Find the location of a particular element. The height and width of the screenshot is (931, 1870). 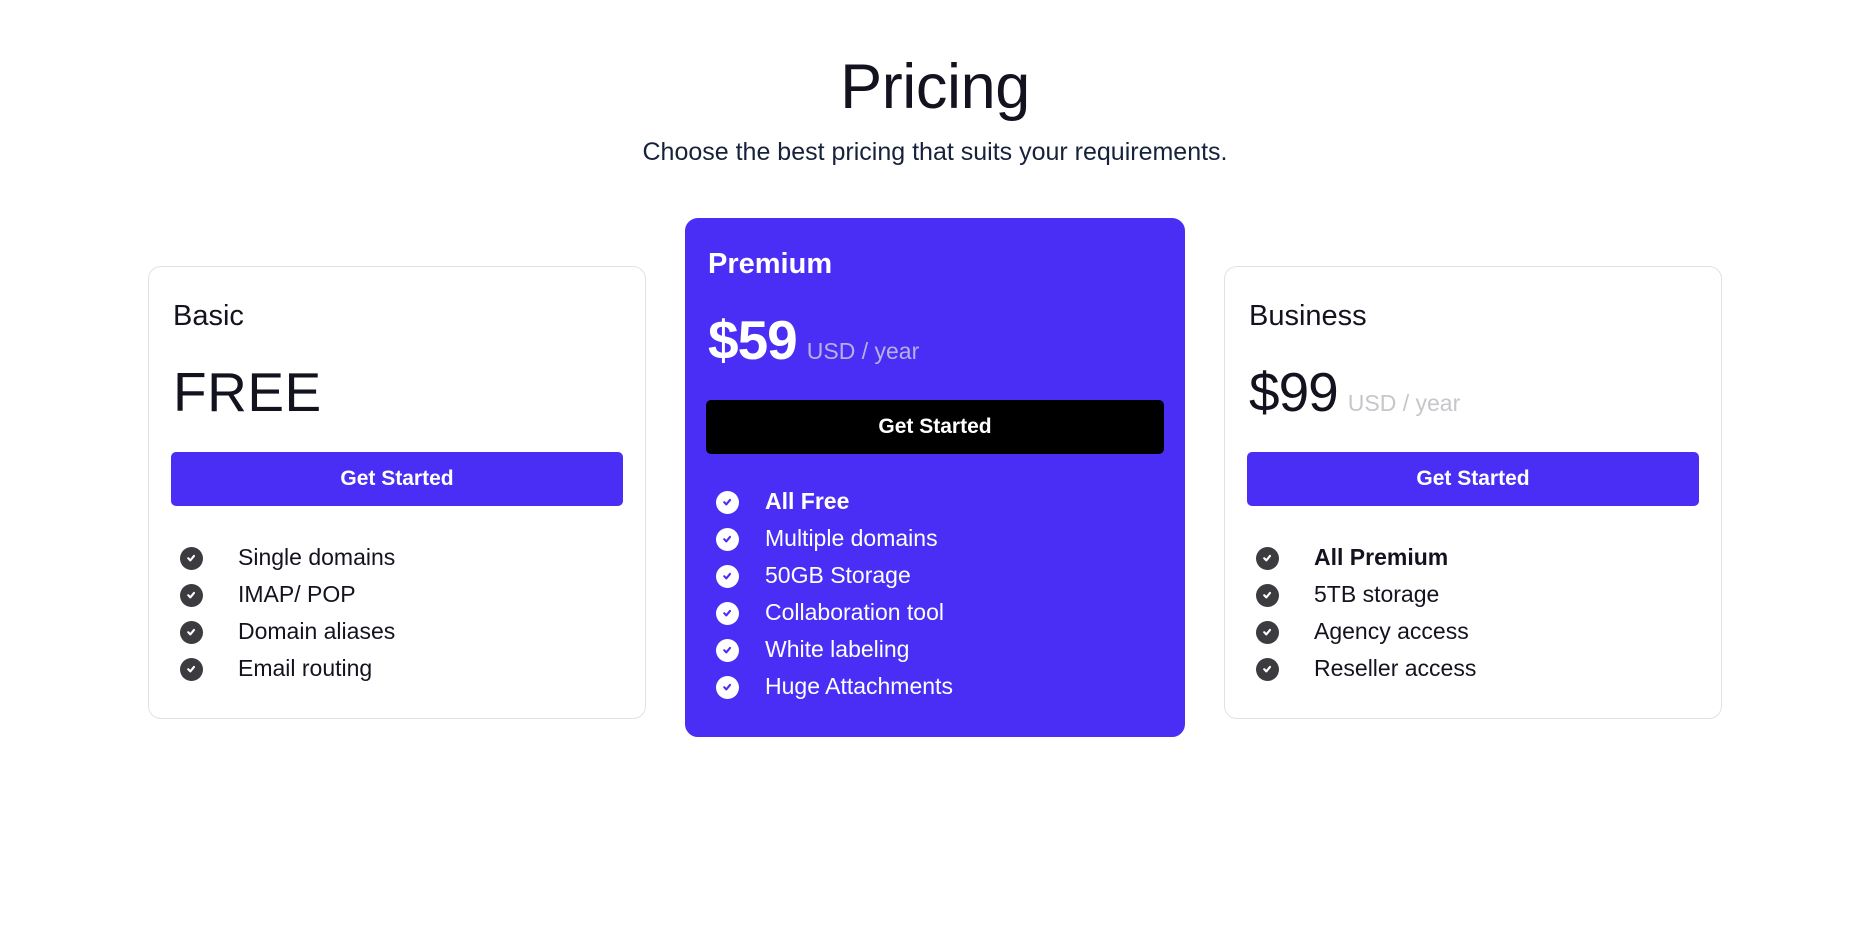

plan-price: FREE is located at coordinates (247, 391).